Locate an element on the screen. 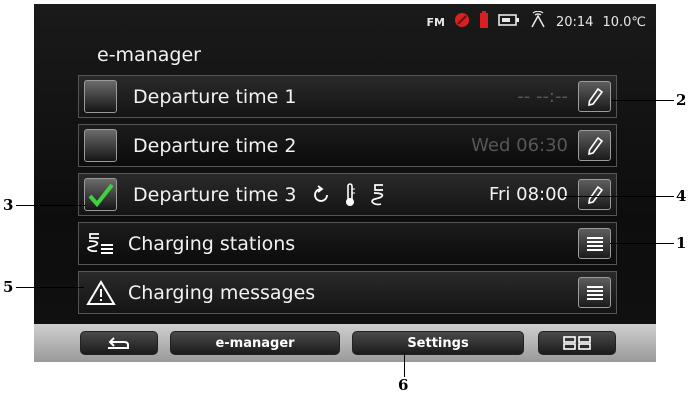 Image resolution: width=690 pixels, height=395 pixels. grid-icon is located at coordinates (577, 343).